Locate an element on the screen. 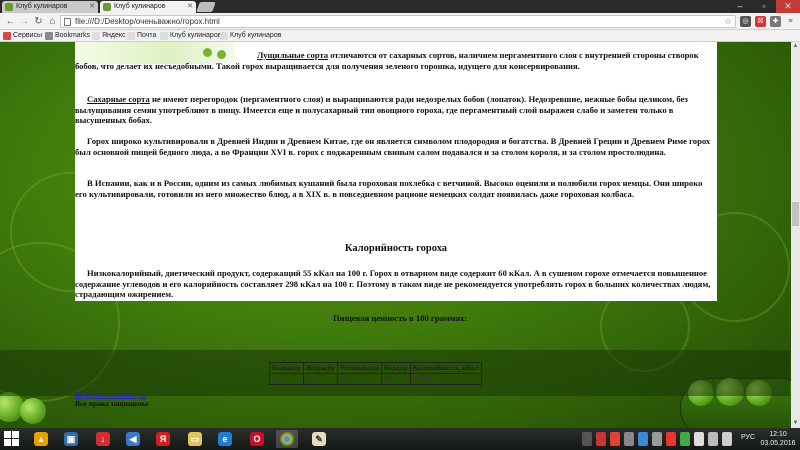 This screenshot has width=800, height=450. notepad-icon: ✎ is located at coordinates (319, 439).